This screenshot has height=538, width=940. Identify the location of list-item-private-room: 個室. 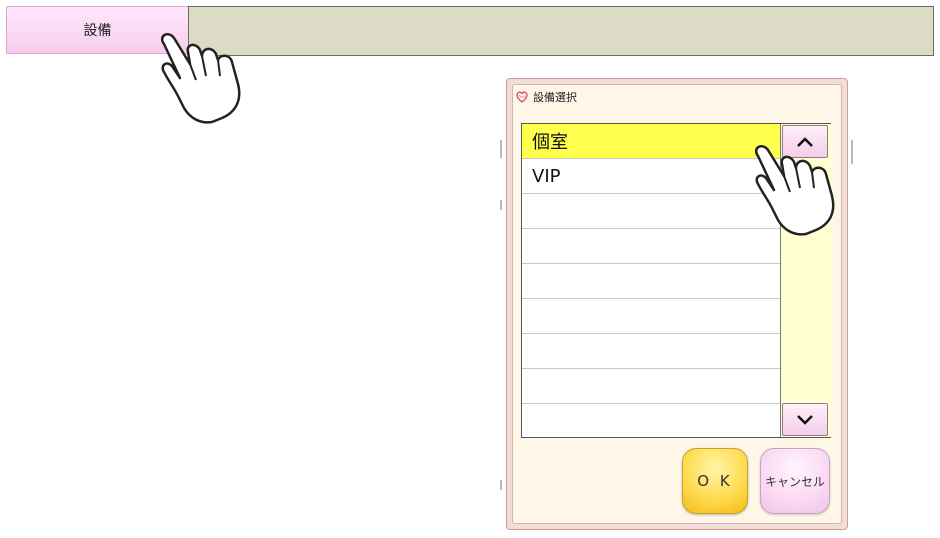
(651, 141).